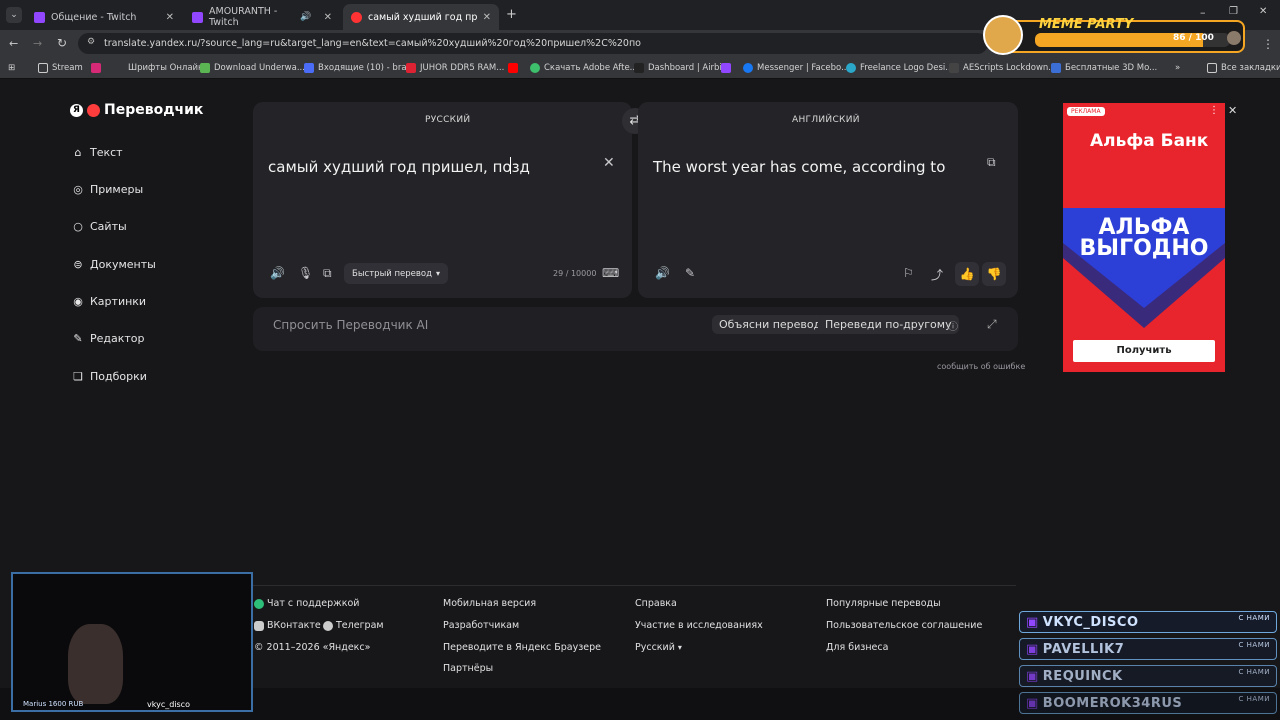  What do you see at coordinates (679, 68) in the screenshot?
I see `bookmark-airbit: Dashboard | Airbit` at bounding box center [679, 68].